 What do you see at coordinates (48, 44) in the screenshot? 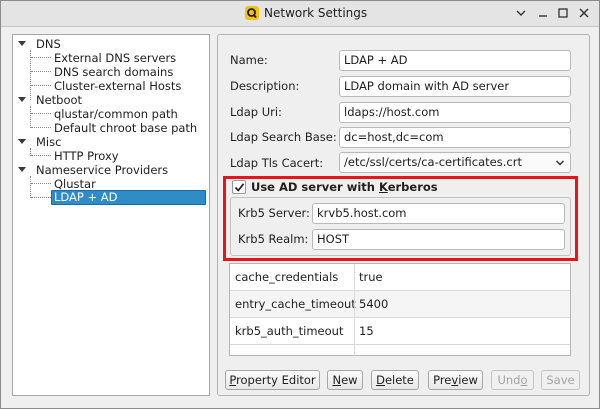
I see `tree-item-dns: DNS` at bounding box center [48, 44].